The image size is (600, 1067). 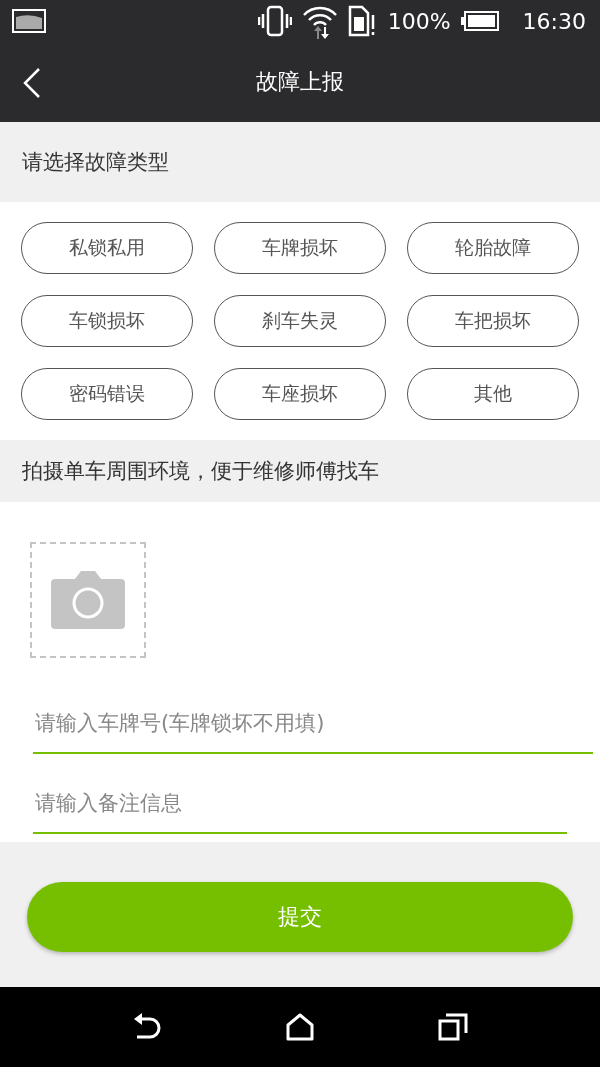 I want to click on page-title: 故障上报, so click(x=300, y=82).